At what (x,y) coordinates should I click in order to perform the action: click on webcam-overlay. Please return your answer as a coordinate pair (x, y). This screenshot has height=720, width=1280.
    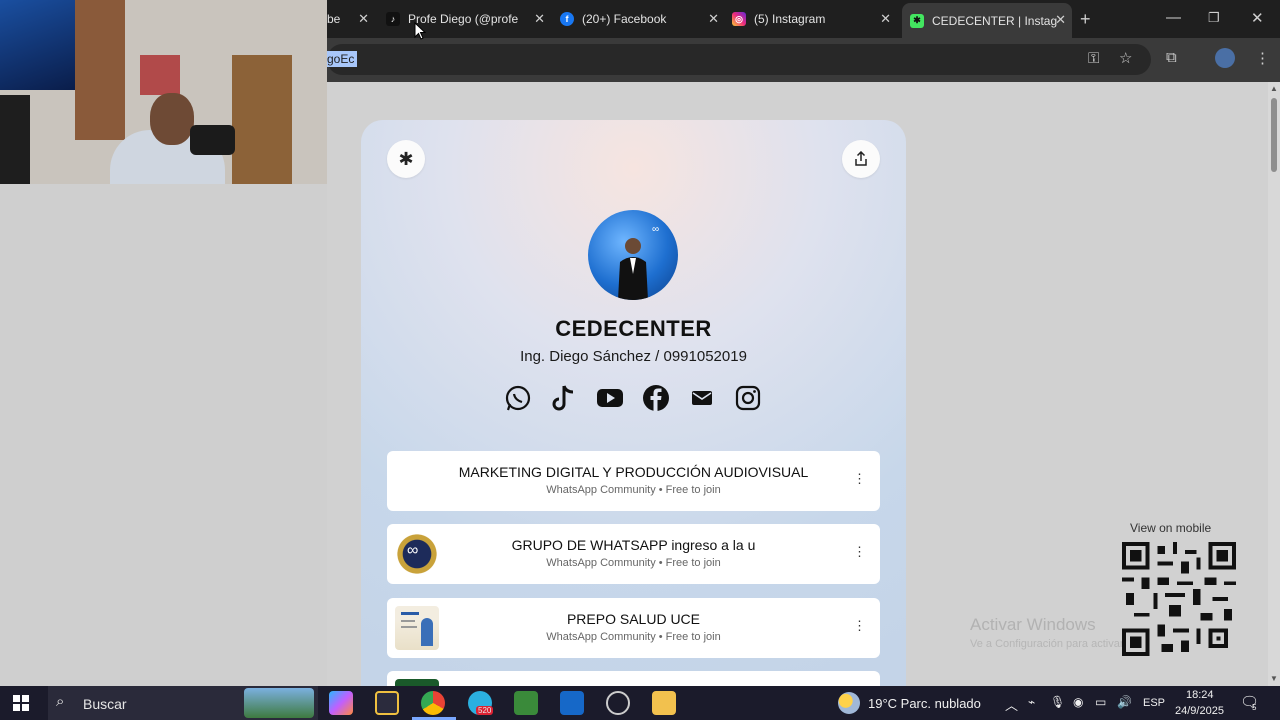
    Looking at the image, I should click on (163, 92).